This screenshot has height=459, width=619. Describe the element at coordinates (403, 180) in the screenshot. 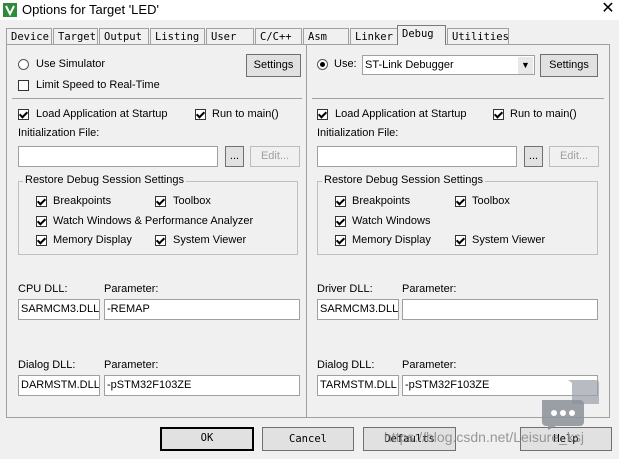

I see `right-restore-title: Restore Debug Session Settings` at that location.